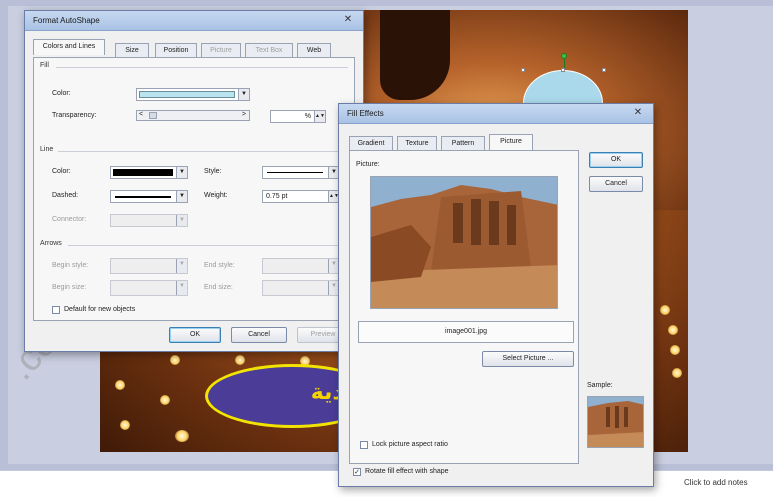 The width and height of the screenshot is (773, 497). I want to click on weight-value: 0.75 pt, so click(277, 196).